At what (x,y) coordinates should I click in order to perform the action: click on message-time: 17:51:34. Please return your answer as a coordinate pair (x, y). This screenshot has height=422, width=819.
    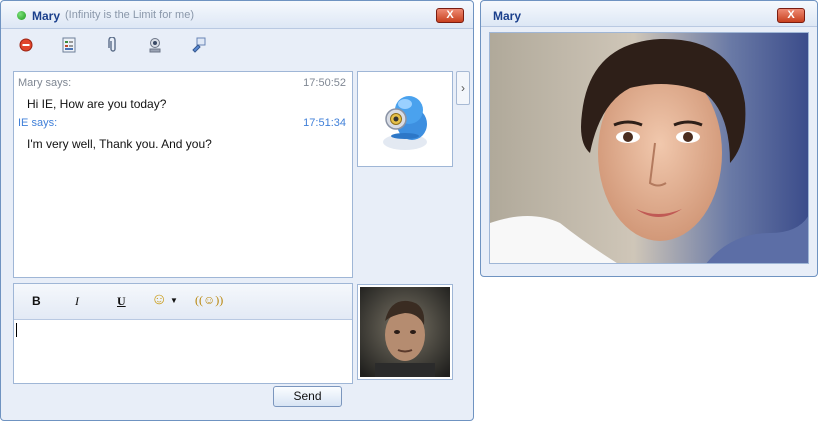
    Looking at the image, I should click on (324, 123).